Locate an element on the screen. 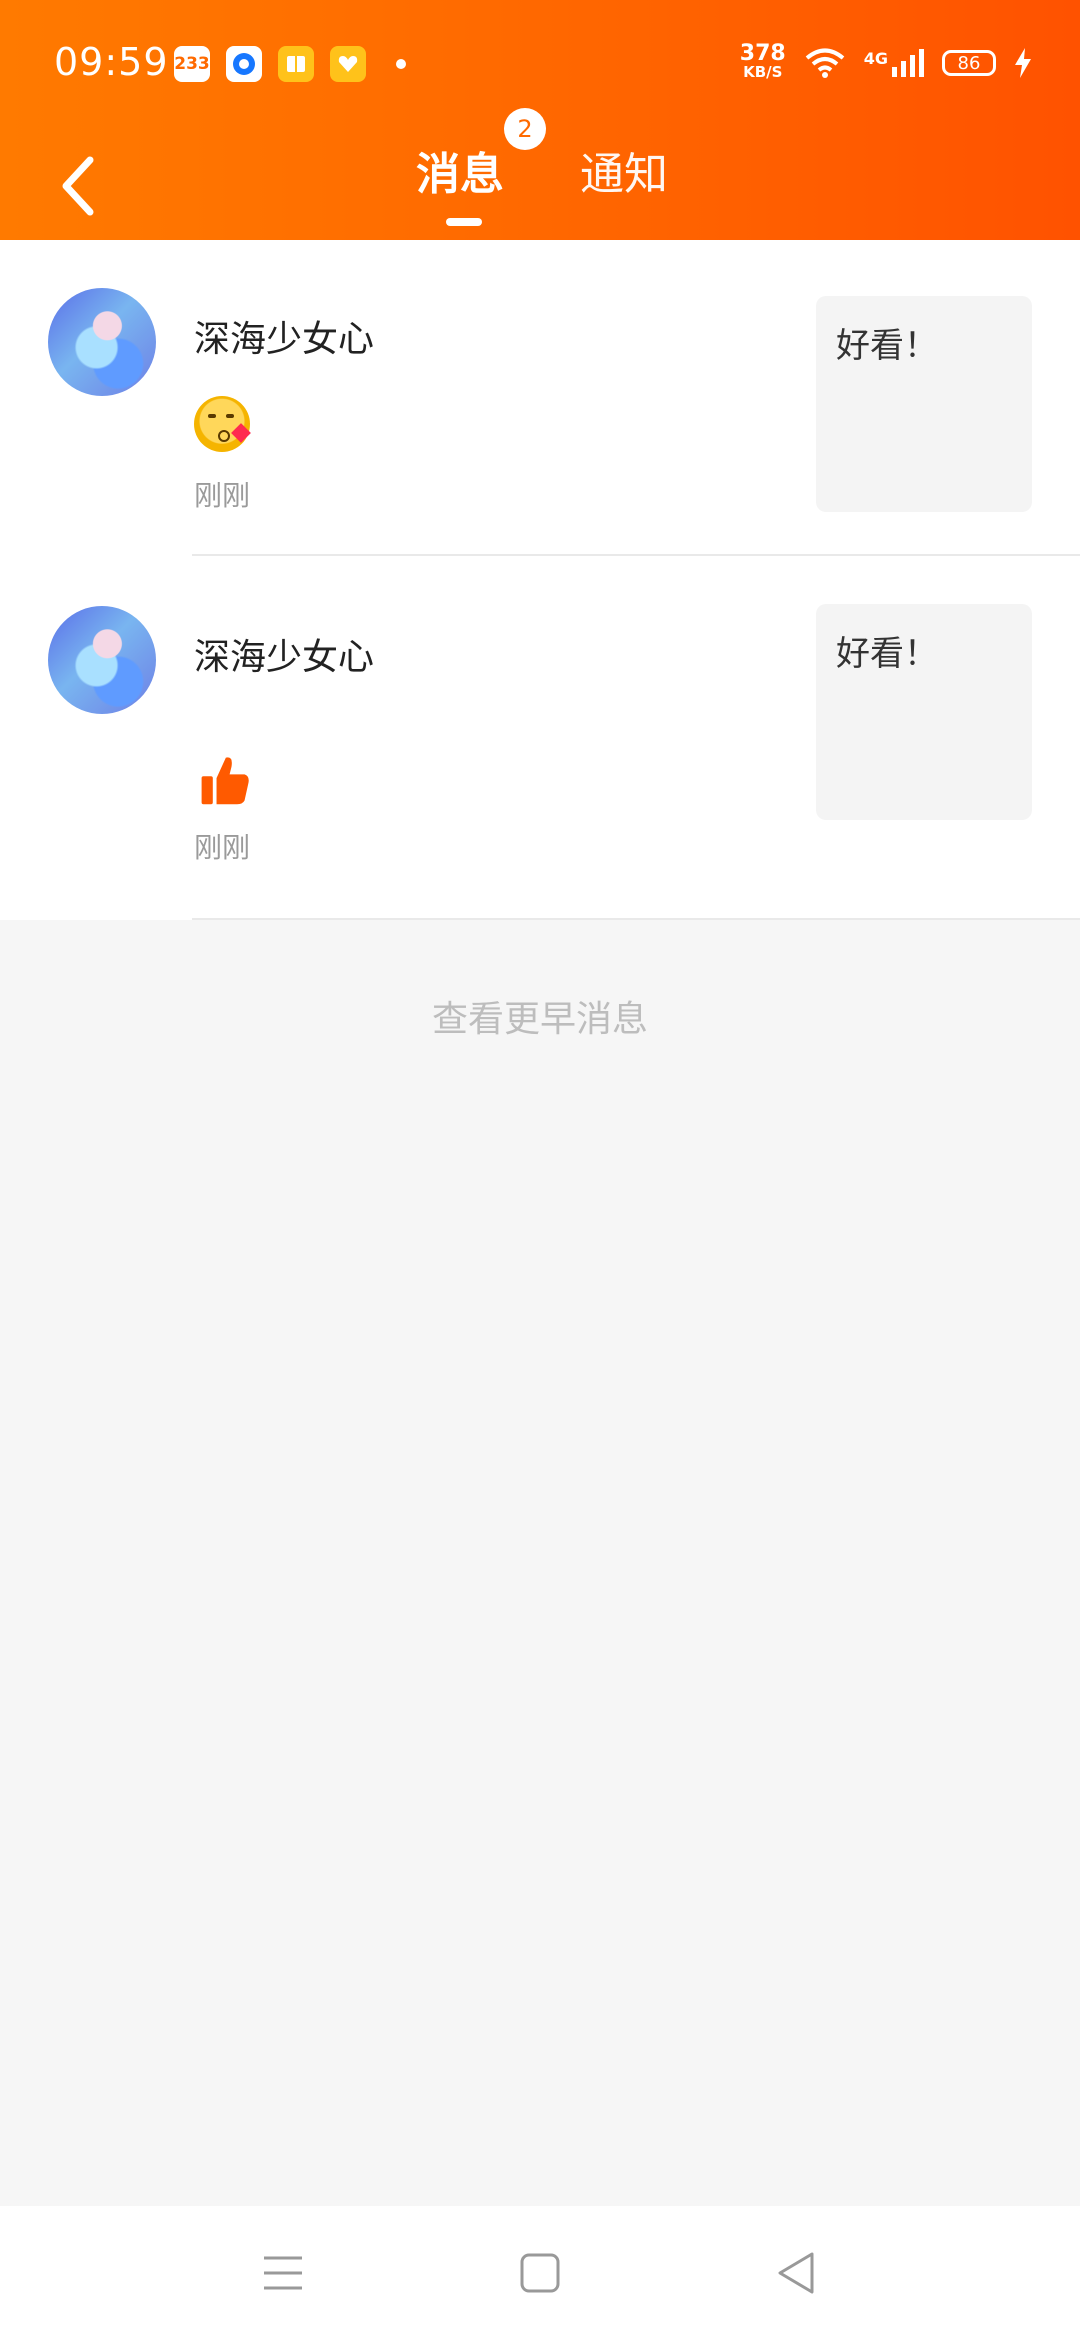  system-indicators: 378 KB/S 4G 86 is located at coordinates (885, 61).